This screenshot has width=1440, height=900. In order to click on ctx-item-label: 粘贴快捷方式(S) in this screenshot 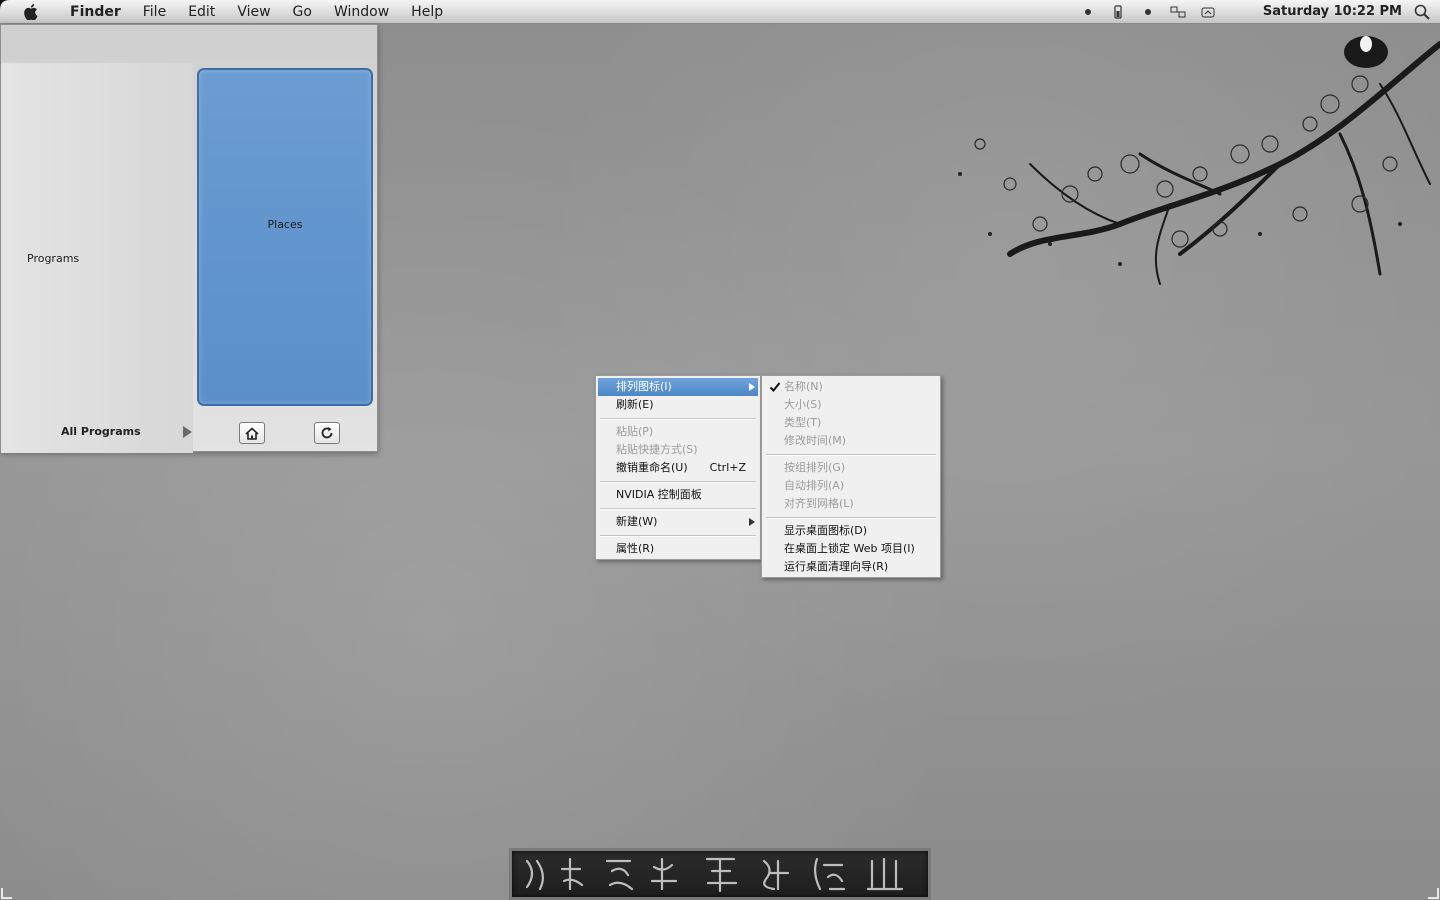, I will do `click(657, 449)`.